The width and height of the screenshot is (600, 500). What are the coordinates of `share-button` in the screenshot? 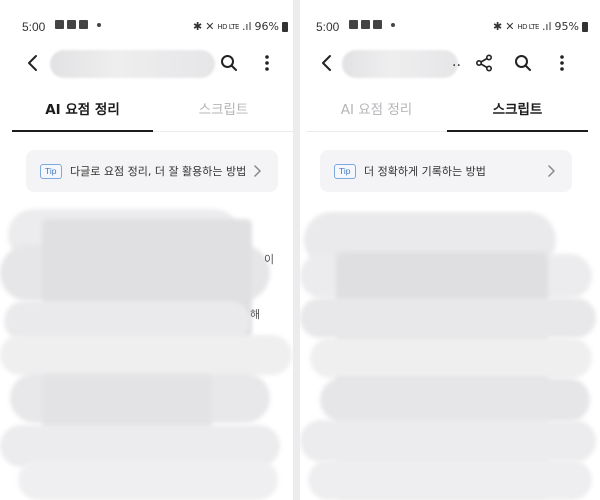 It's located at (484, 63).